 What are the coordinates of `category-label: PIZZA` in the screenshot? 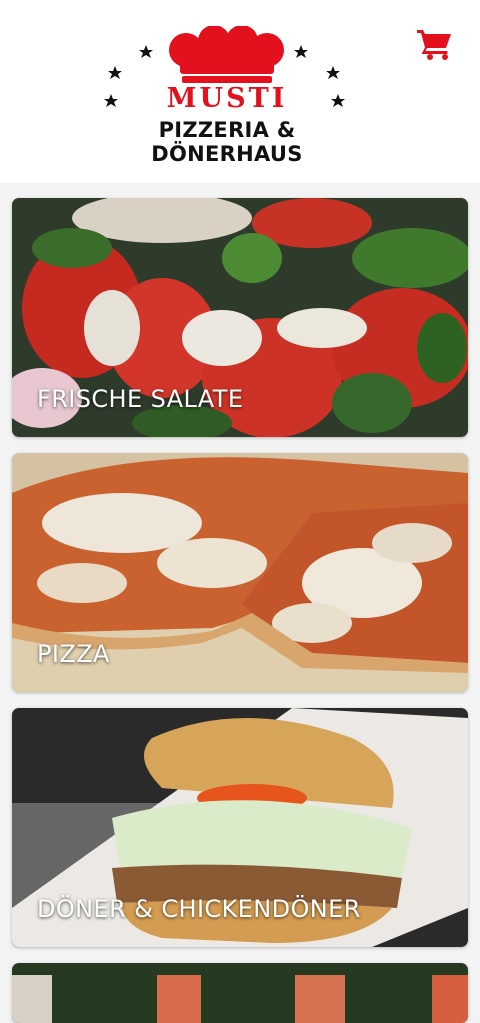 It's located at (73, 654).